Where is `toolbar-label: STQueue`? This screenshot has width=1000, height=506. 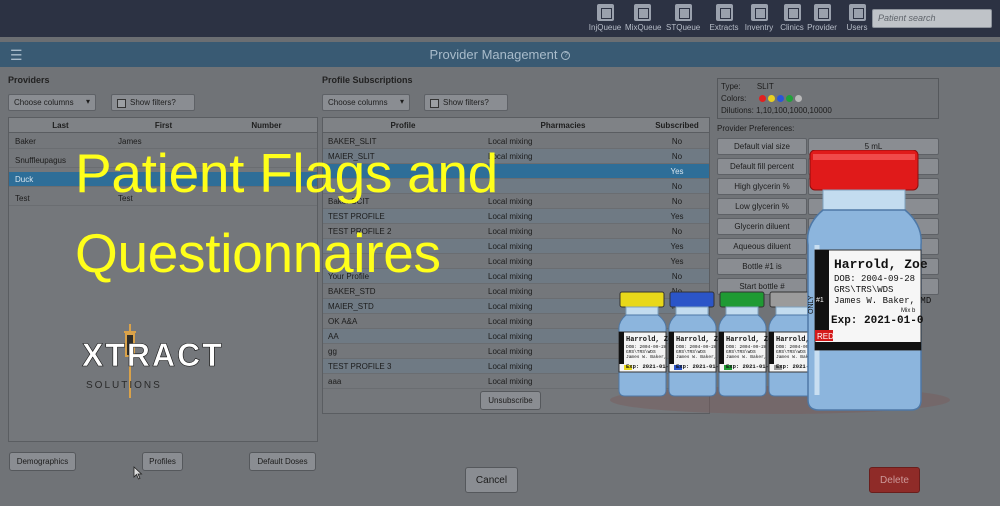 toolbar-label: STQueue is located at coordinates (683, 27).